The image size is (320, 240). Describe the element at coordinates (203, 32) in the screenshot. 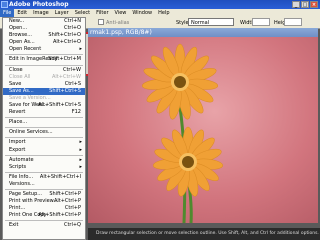

I see `document-title: rmak1.psp, RGB/8#)` at that location.